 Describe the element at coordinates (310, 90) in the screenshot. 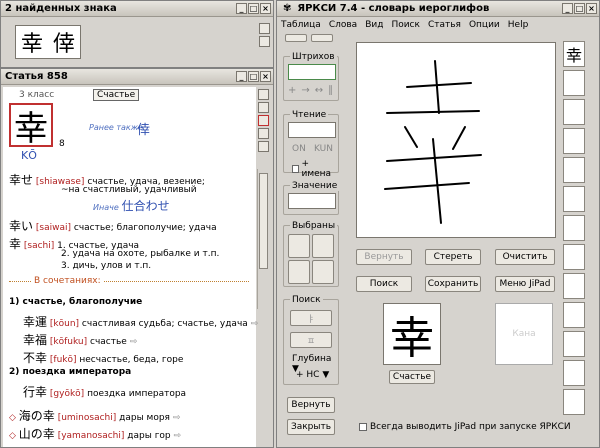

I see `stroke-tools: + → ↔ ∥` at that location.